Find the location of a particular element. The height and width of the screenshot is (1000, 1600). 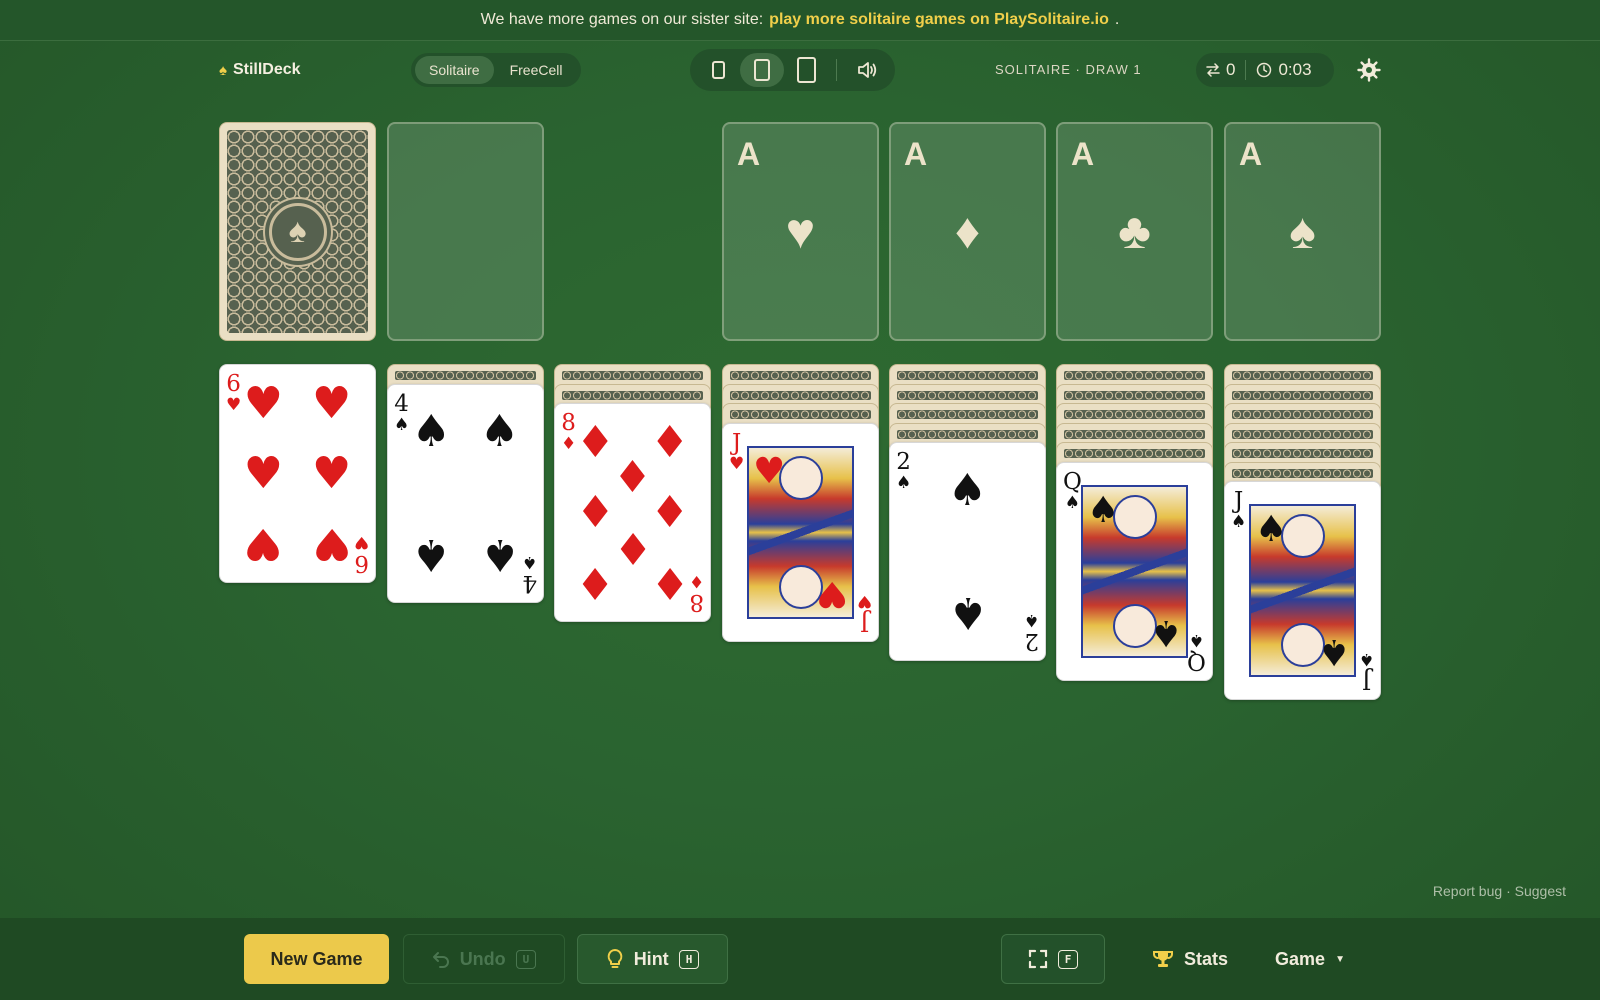

stats-button: Stats is located at coordinates (1190, 959).